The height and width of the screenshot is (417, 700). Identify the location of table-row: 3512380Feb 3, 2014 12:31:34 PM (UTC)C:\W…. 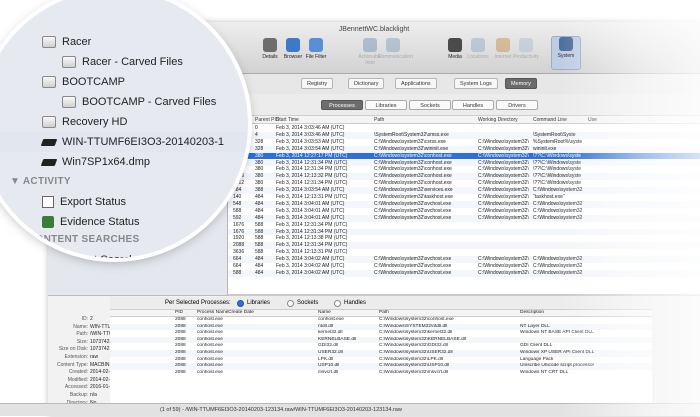
(464, 183).